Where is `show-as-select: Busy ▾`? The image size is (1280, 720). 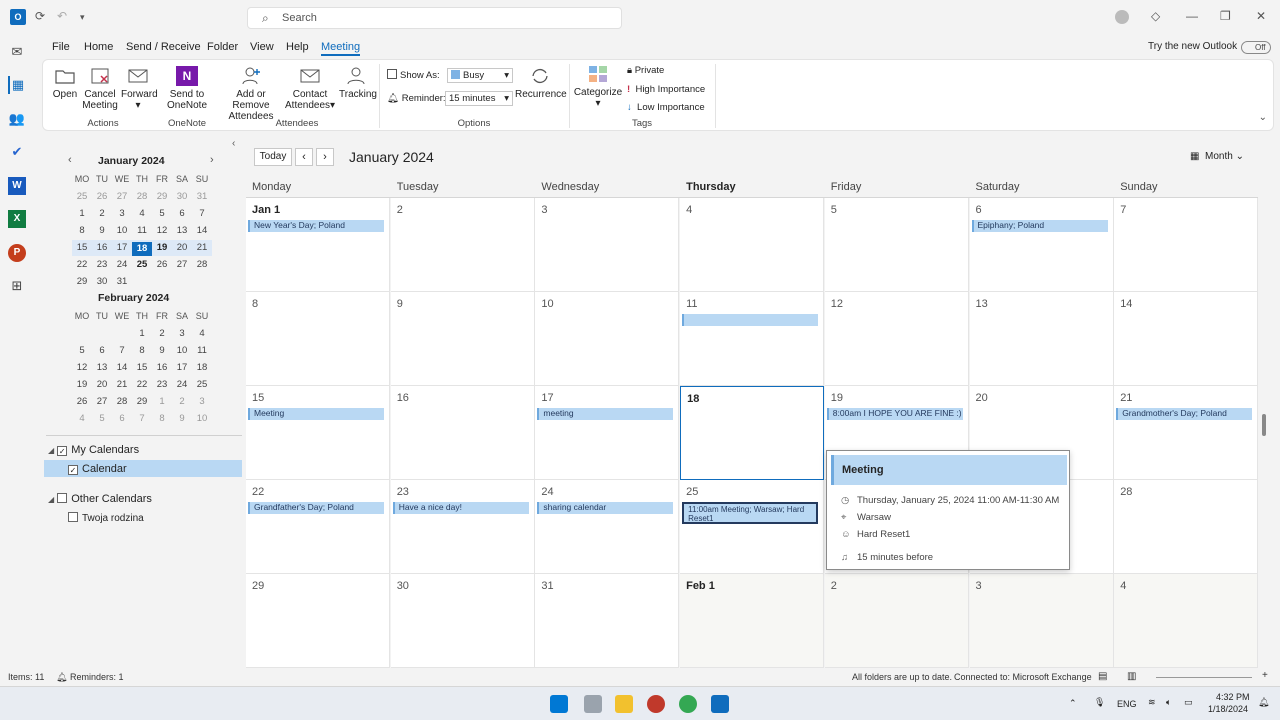 show-as-select: Busy ▾ is located at coordinates (480, 75).